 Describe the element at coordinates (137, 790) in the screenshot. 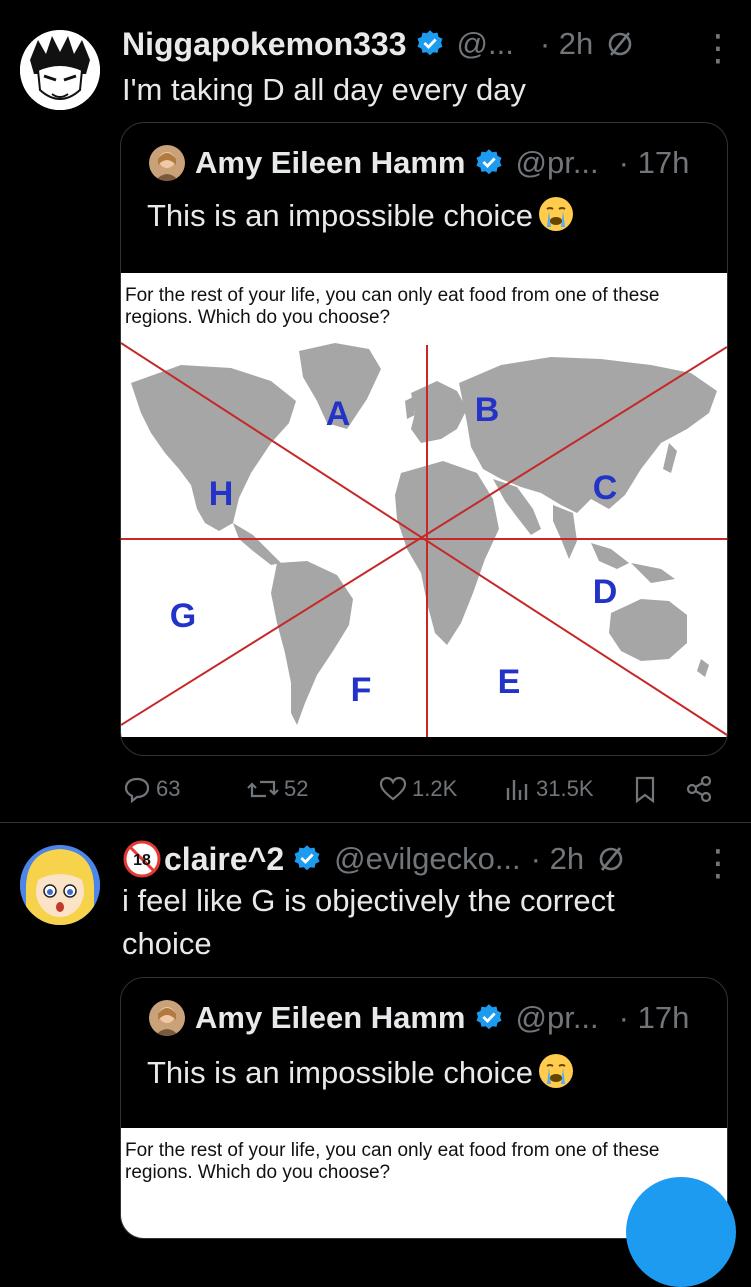

I see `reply-icon` at that location.